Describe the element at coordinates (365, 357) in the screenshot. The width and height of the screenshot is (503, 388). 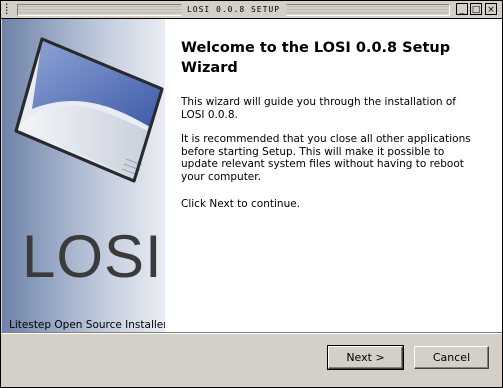
I see `next-button: Next >` at that location.